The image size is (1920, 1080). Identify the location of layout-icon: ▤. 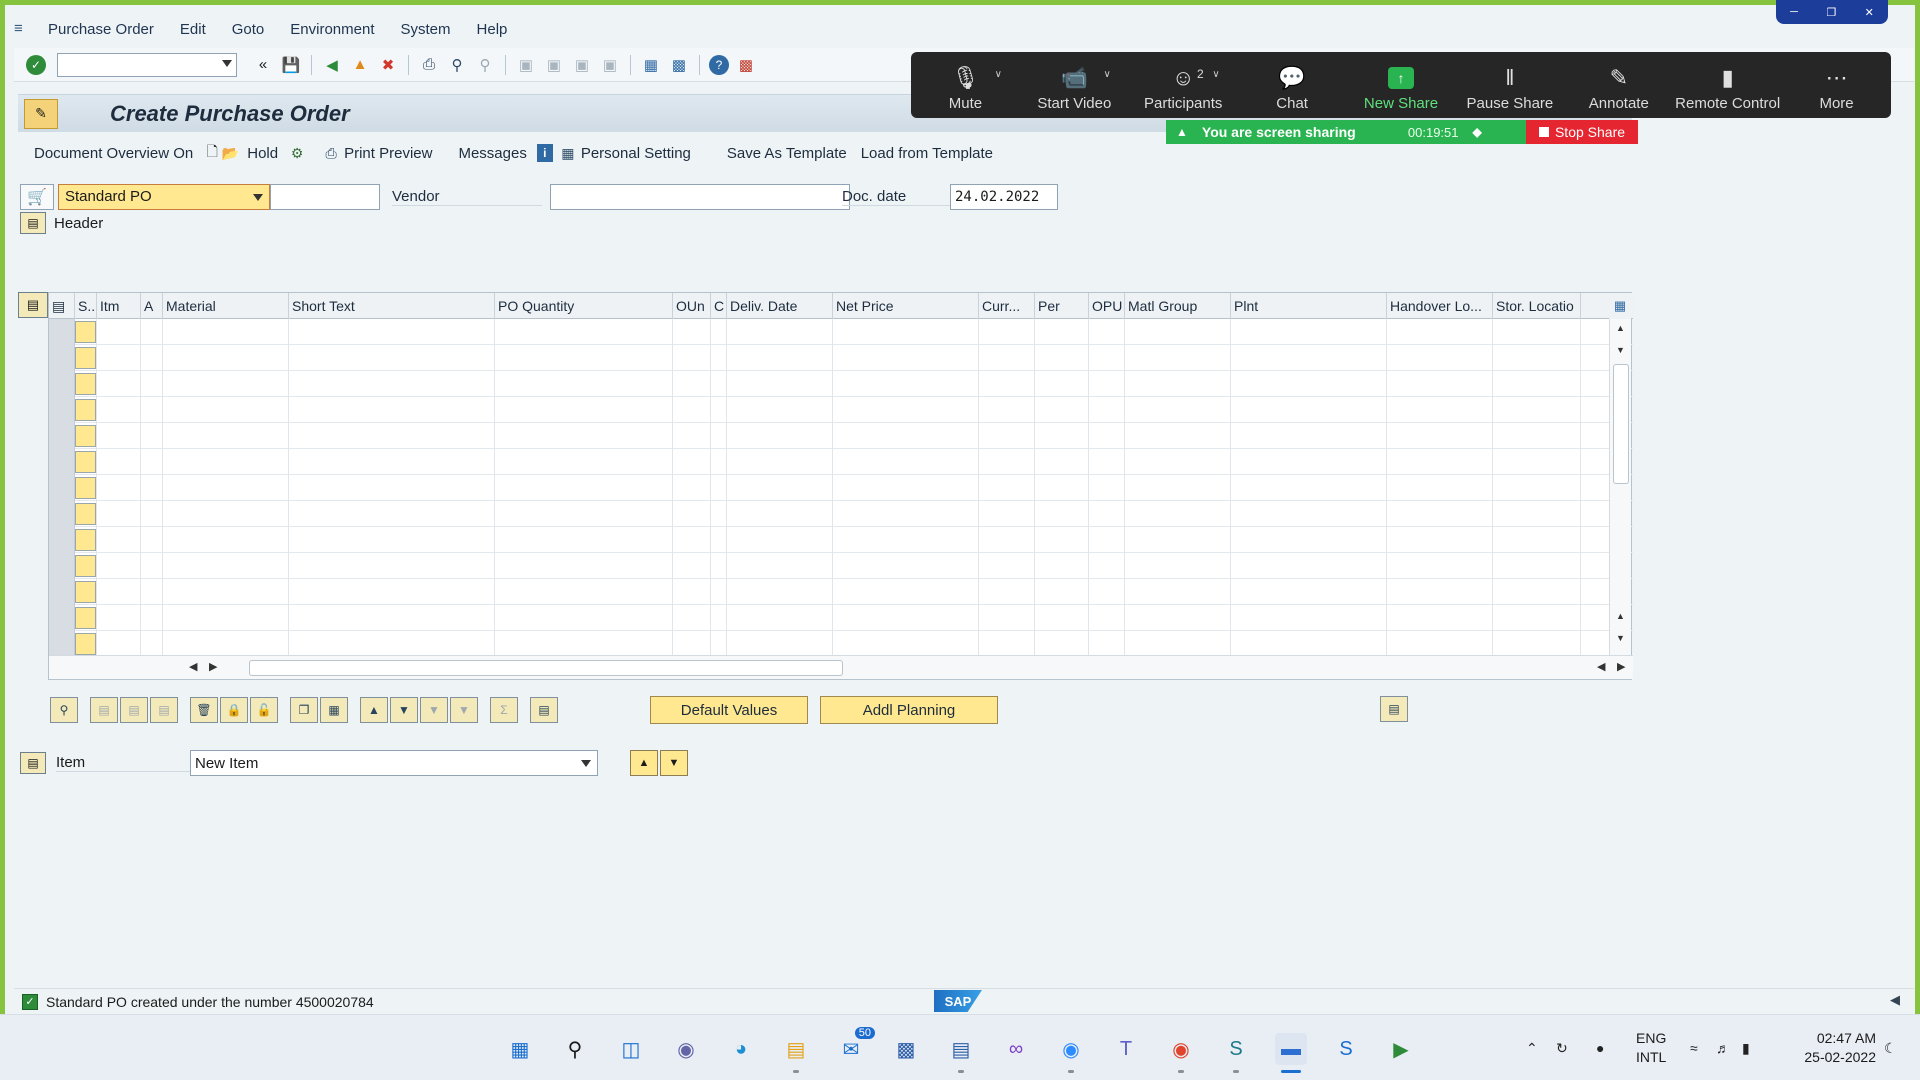
(544, 710).